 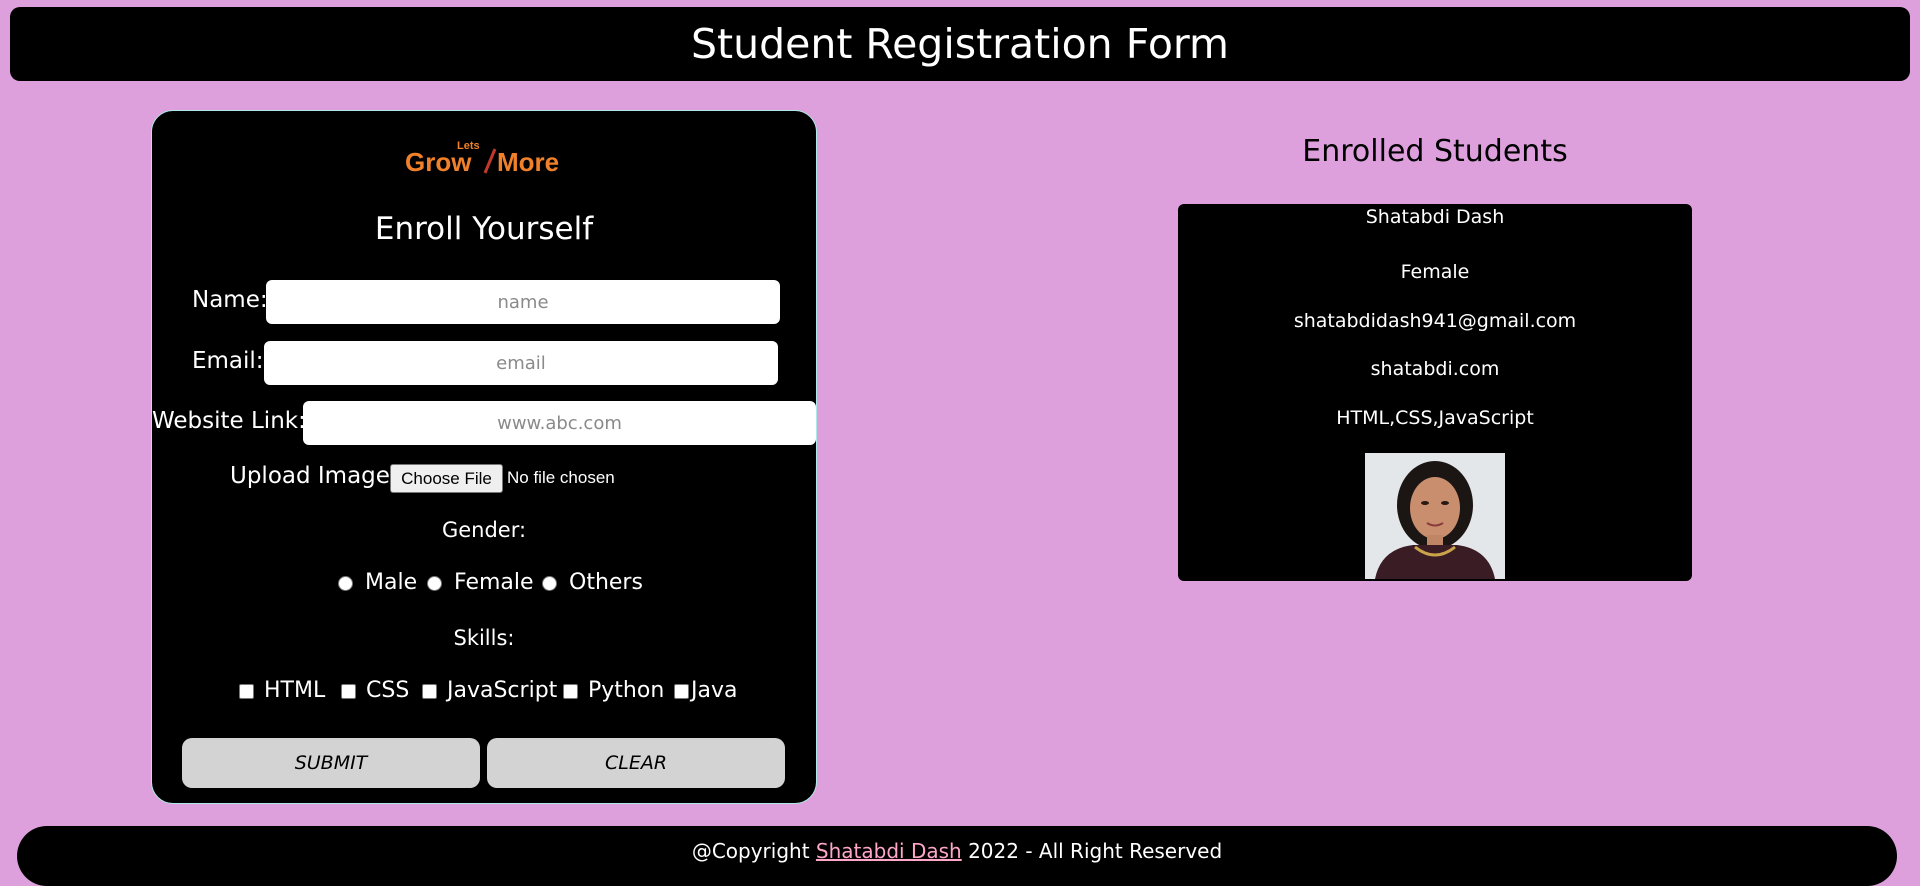 What do you see at coordinates (388, 690) in the screenshot?
I see `skill-css-label: CSS` at bounding box center [388, 690].